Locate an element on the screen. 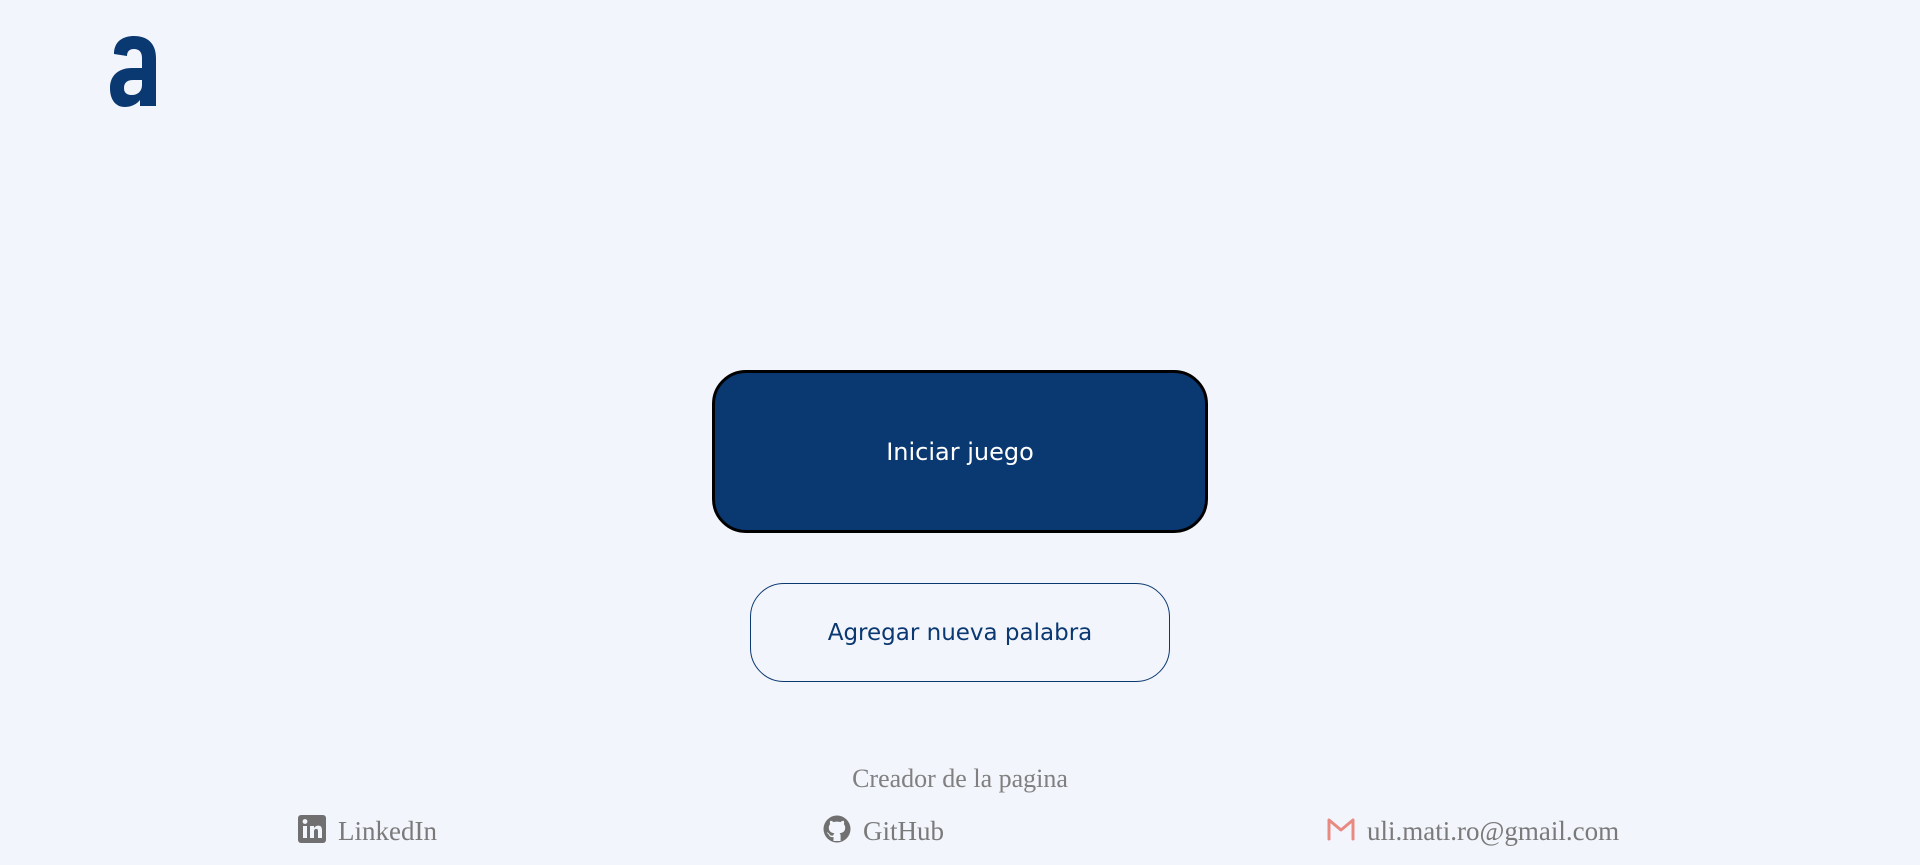 The width and height of the screenshot is (1920, 865). github-link: GitHub is located at coordinates (883, 830).